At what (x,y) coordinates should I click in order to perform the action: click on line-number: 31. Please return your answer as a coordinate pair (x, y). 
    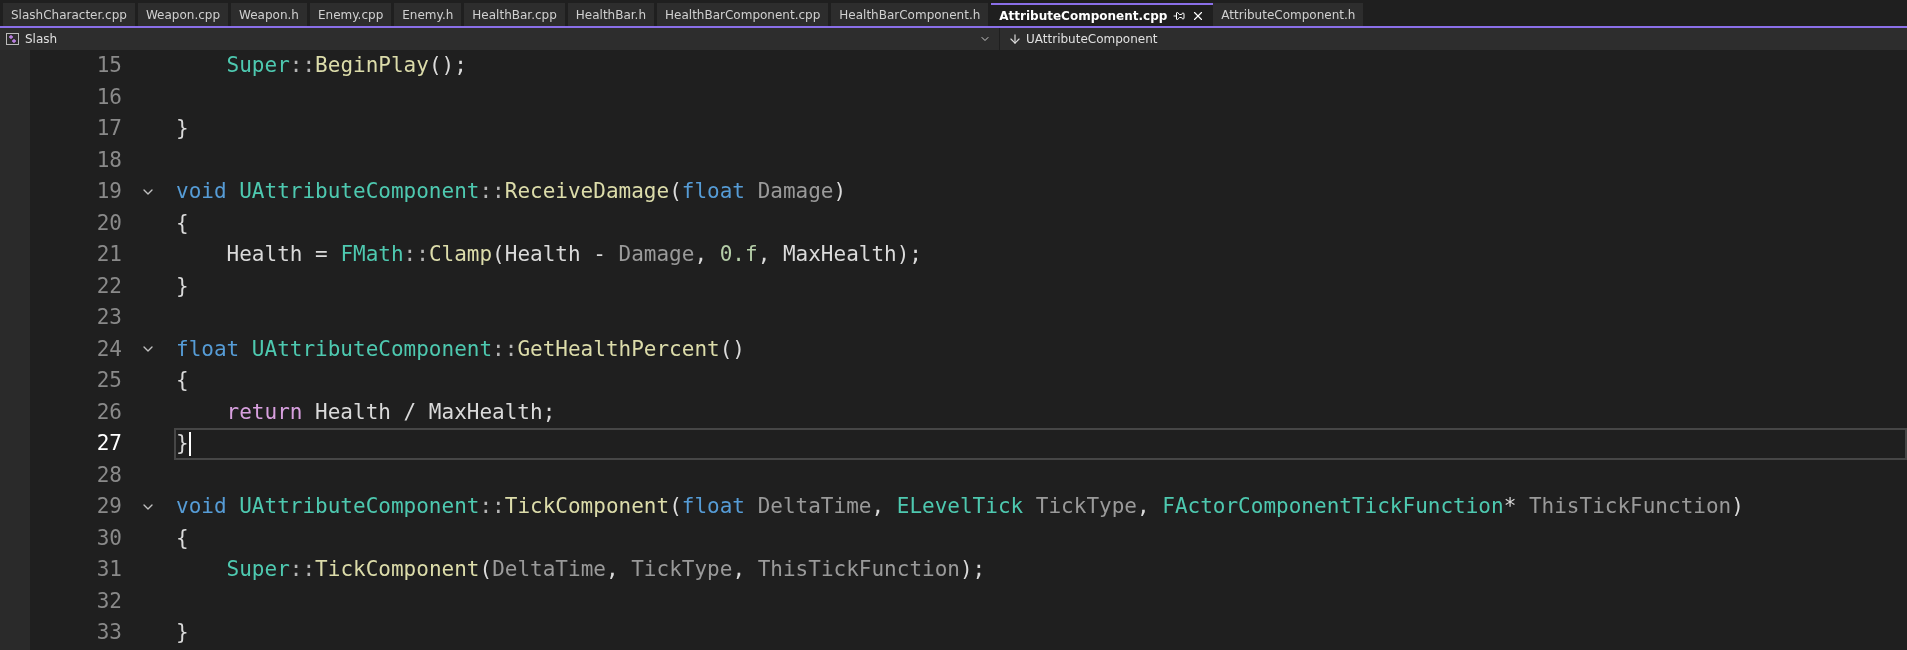
    Looking at the image, I should click on (108, 569).